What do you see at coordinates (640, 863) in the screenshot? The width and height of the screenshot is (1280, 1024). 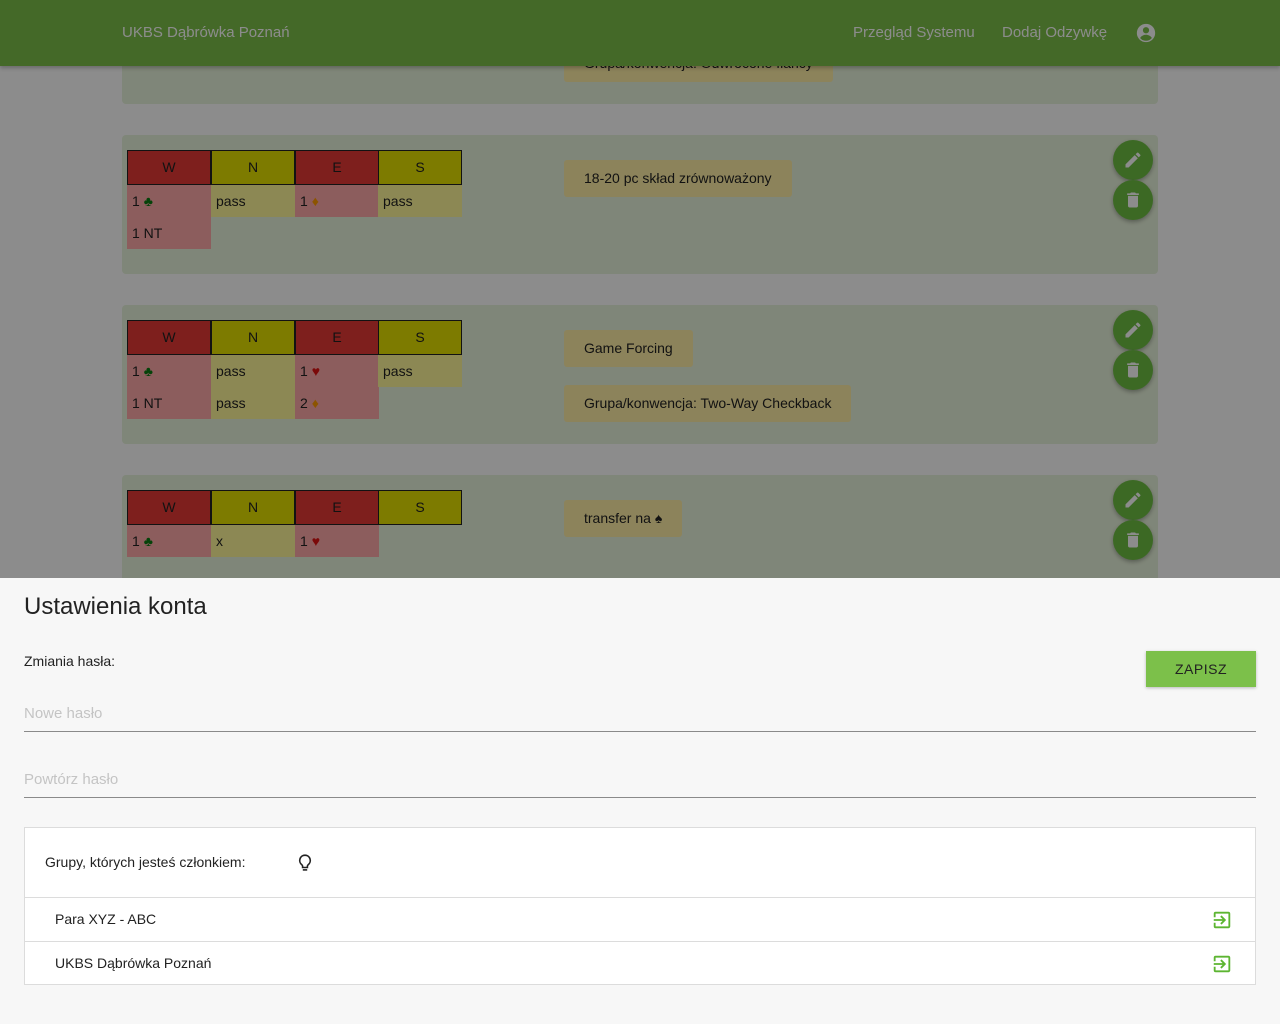 I see `groups-header: Grupy, których jesteś członkiem:` at bounding box center [640, 863].